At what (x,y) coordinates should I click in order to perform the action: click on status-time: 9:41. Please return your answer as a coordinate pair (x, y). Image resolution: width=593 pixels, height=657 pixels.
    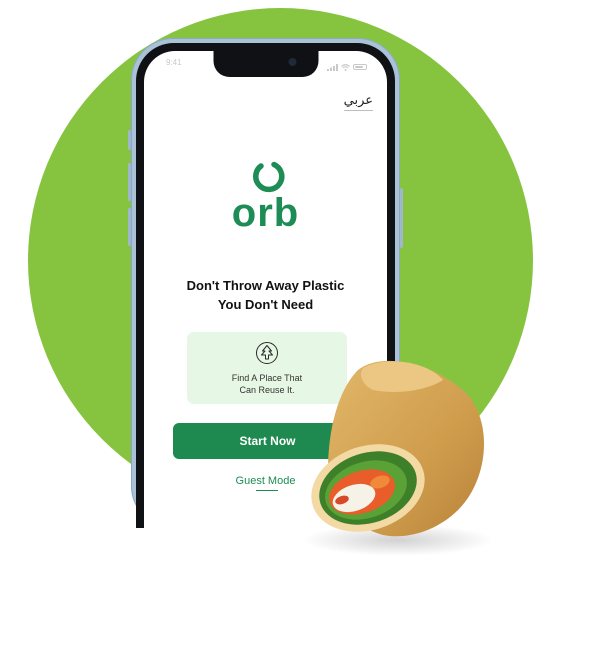
    Looking at the image, I should click on (174, 62).